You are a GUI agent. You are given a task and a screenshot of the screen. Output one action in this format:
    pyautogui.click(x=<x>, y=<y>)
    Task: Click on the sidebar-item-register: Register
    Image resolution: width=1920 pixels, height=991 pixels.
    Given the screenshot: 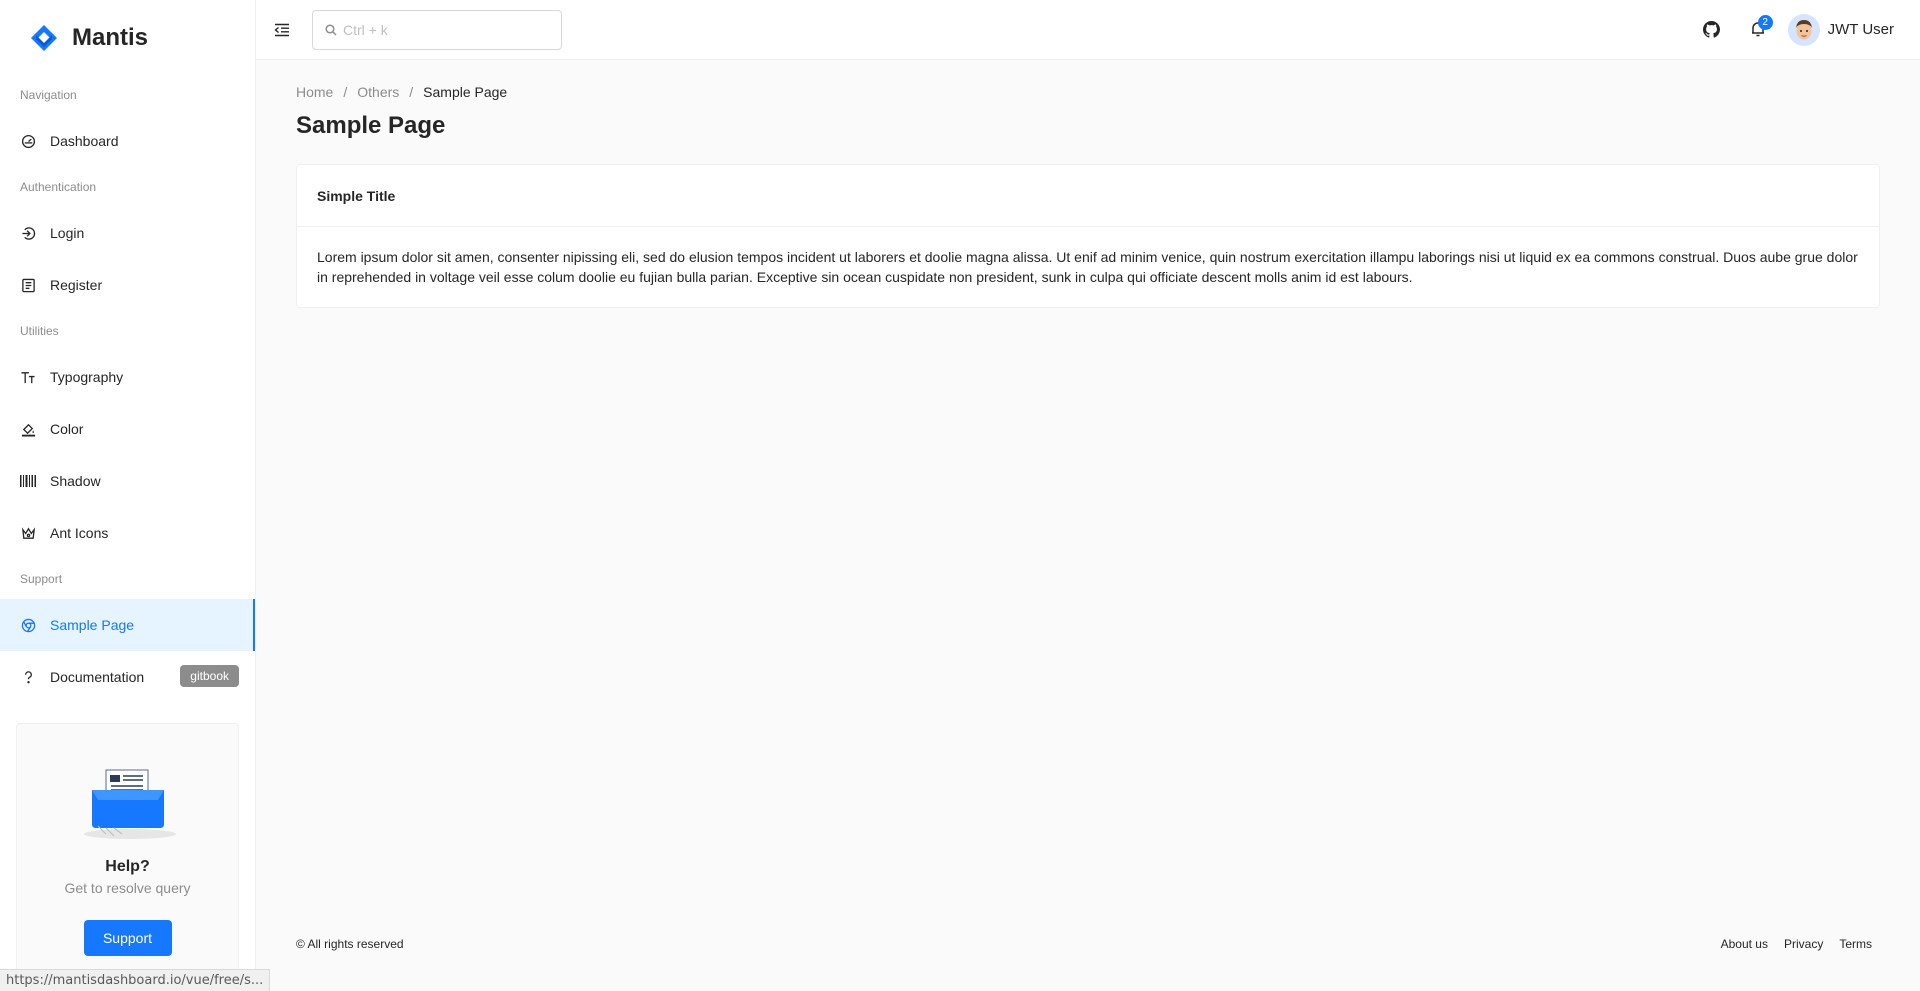 What is the action you would take?
    pyautogui.click(x=127, y=285)
    